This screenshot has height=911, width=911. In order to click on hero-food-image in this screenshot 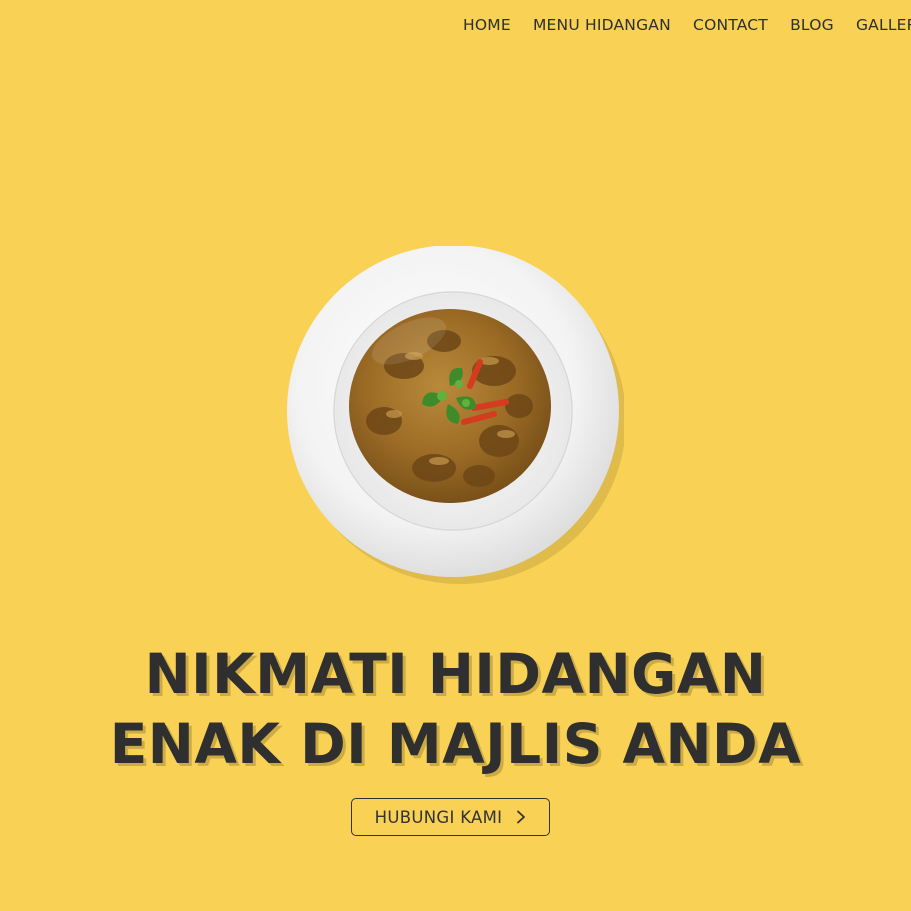, I will do `click(454, 416)`.